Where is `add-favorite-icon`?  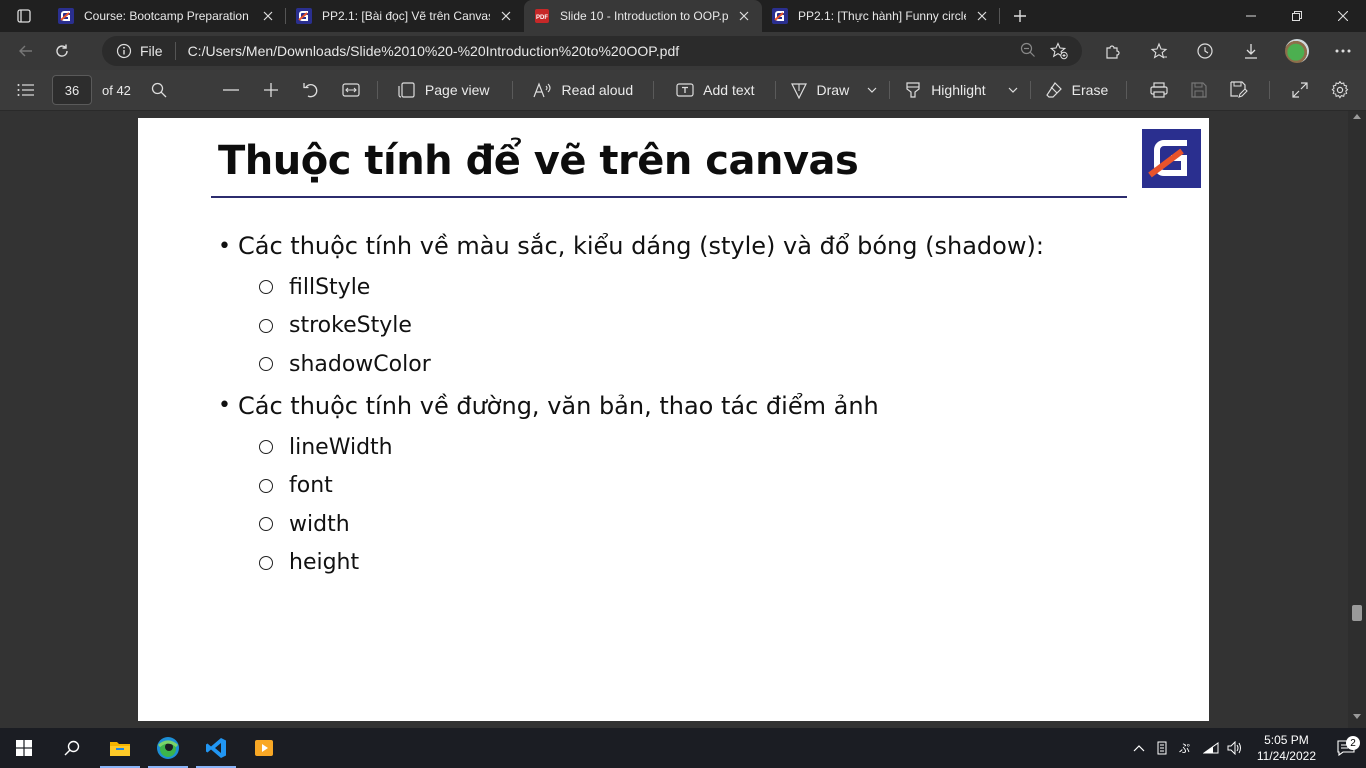 add-favorite-icon is located at coordinates (1059, 51).